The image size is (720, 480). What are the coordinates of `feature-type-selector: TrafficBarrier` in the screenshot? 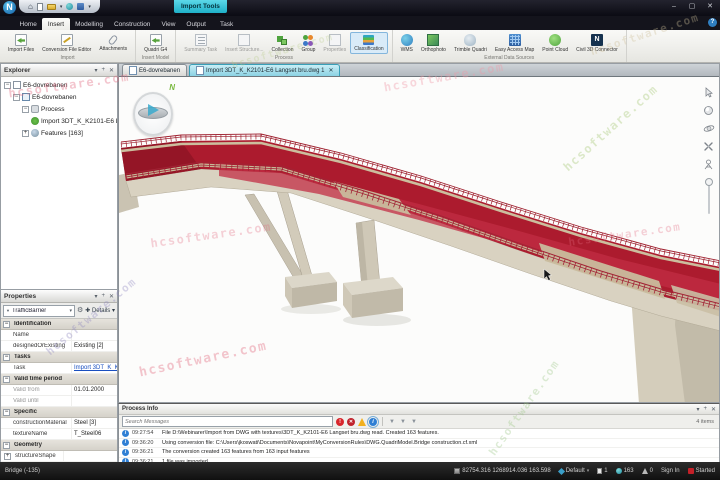 It's located at (39, 310).